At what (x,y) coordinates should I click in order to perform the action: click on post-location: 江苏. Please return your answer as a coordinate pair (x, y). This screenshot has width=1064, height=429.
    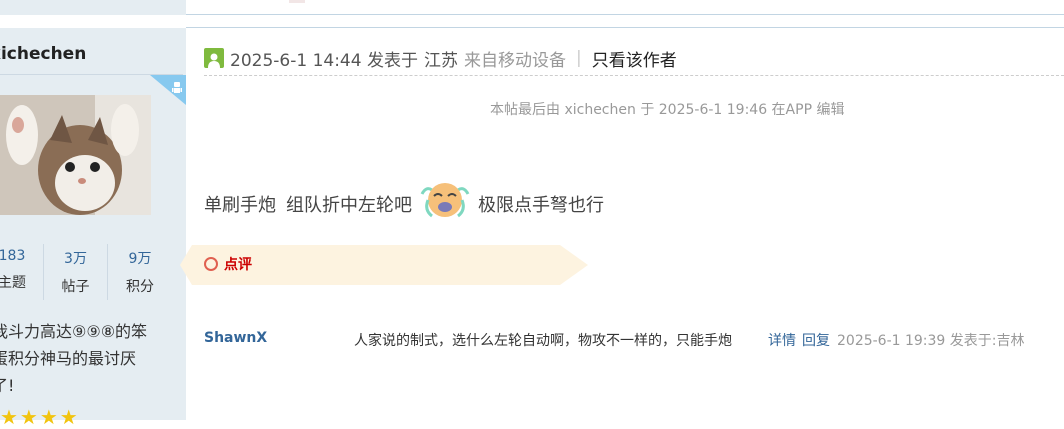
    Looking at the image, I should click on (440, 60).